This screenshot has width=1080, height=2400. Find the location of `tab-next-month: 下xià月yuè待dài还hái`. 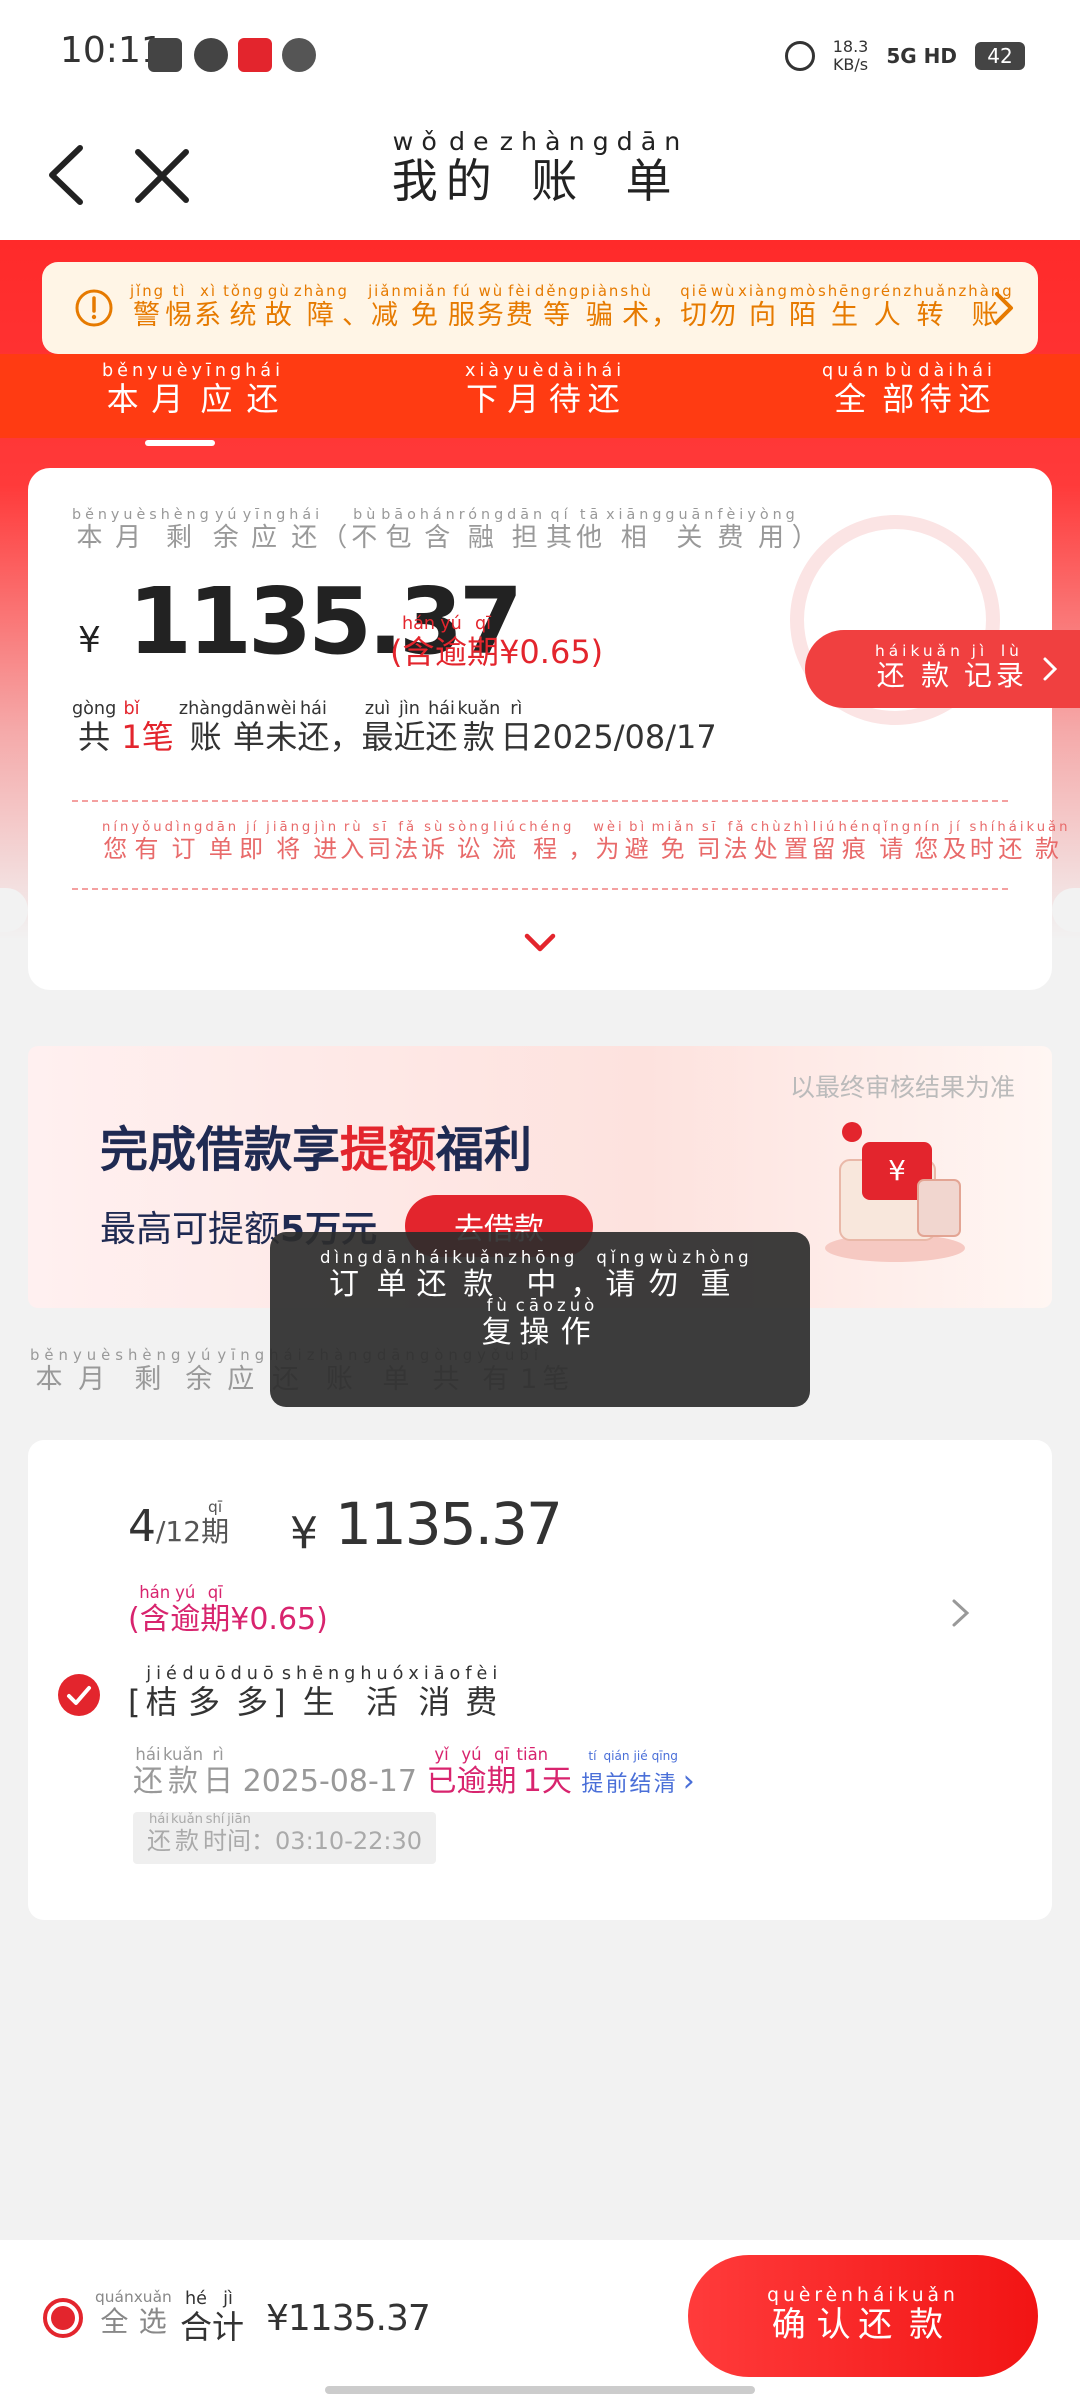

tab-next-month: 下xià月yuè待dài还hái is located at coordinates (545, 390).